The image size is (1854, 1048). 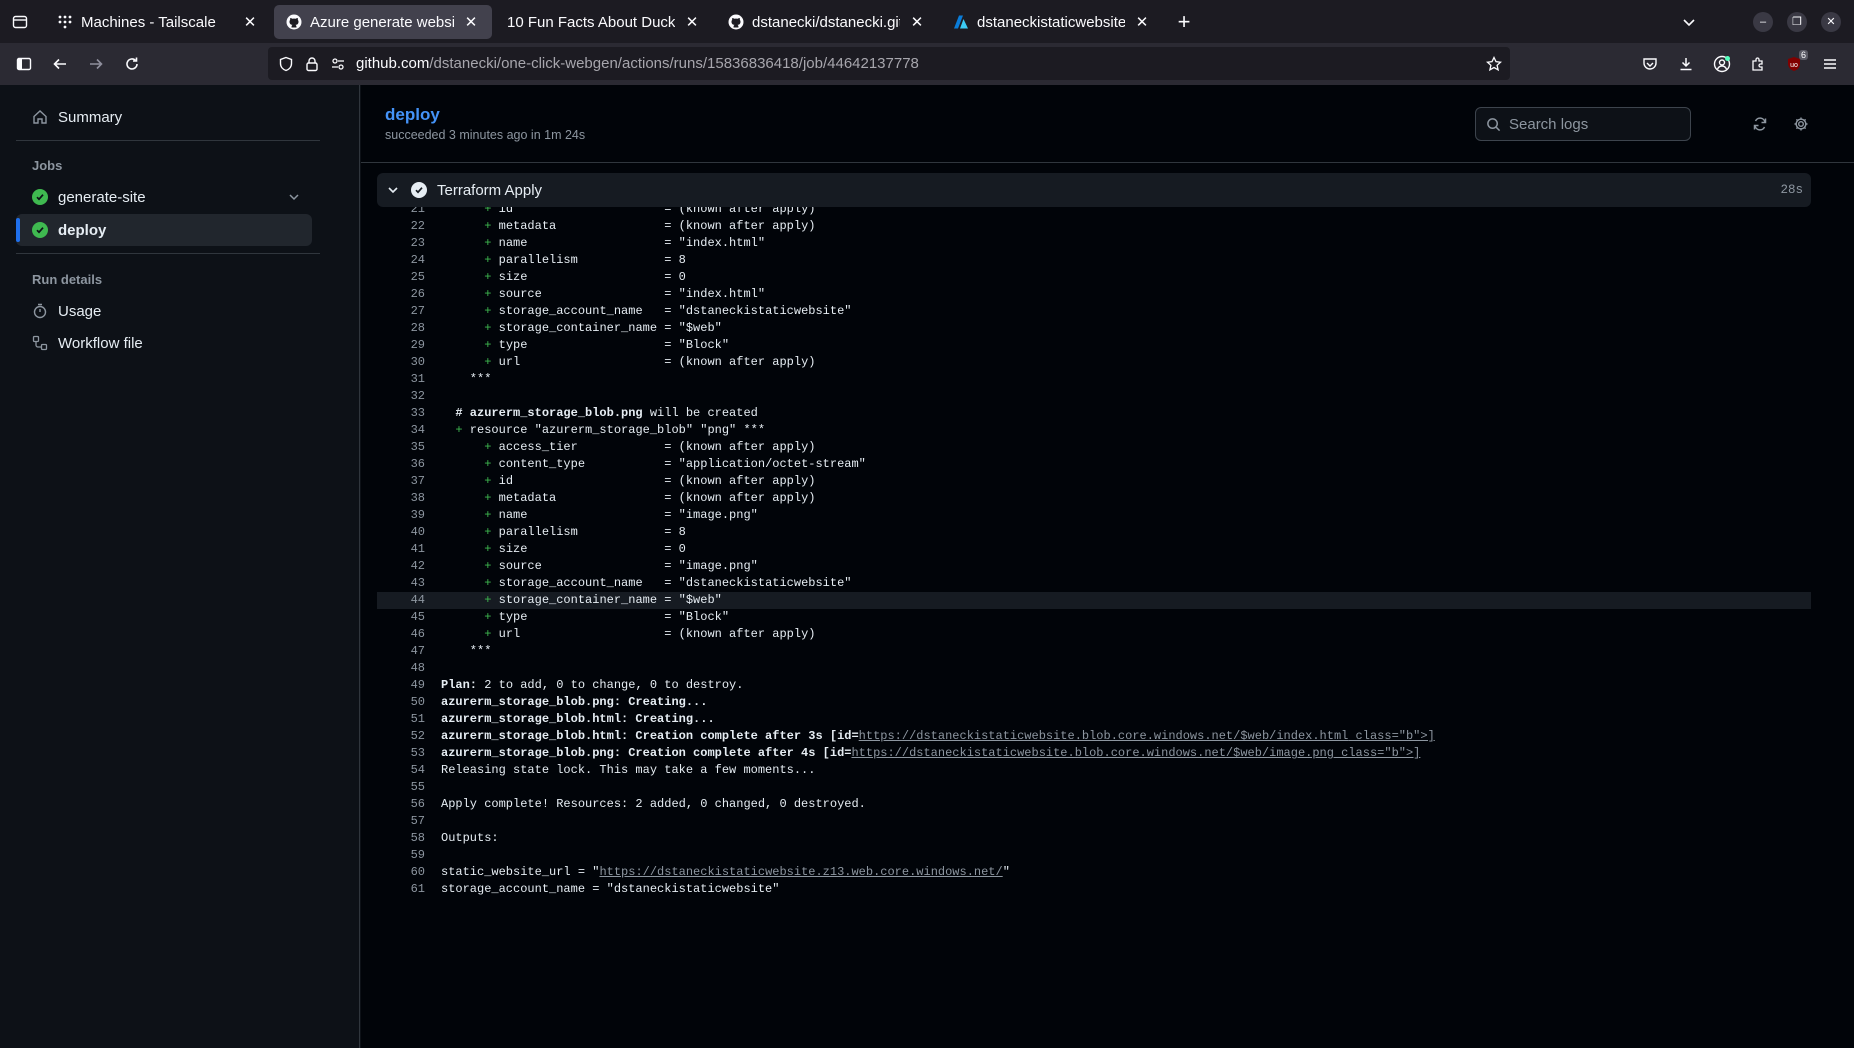 I want to click on sidebar-item-summary: Summary, so click(x=164, y=117).